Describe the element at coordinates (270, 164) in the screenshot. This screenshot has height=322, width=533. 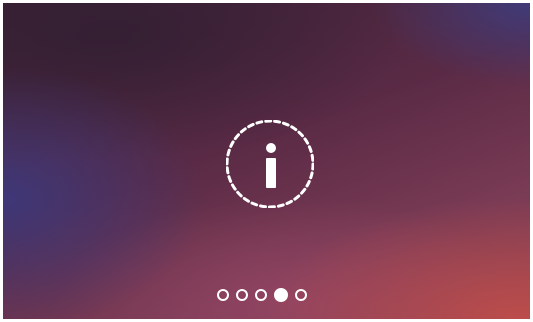
I see `info-icon` at that location.